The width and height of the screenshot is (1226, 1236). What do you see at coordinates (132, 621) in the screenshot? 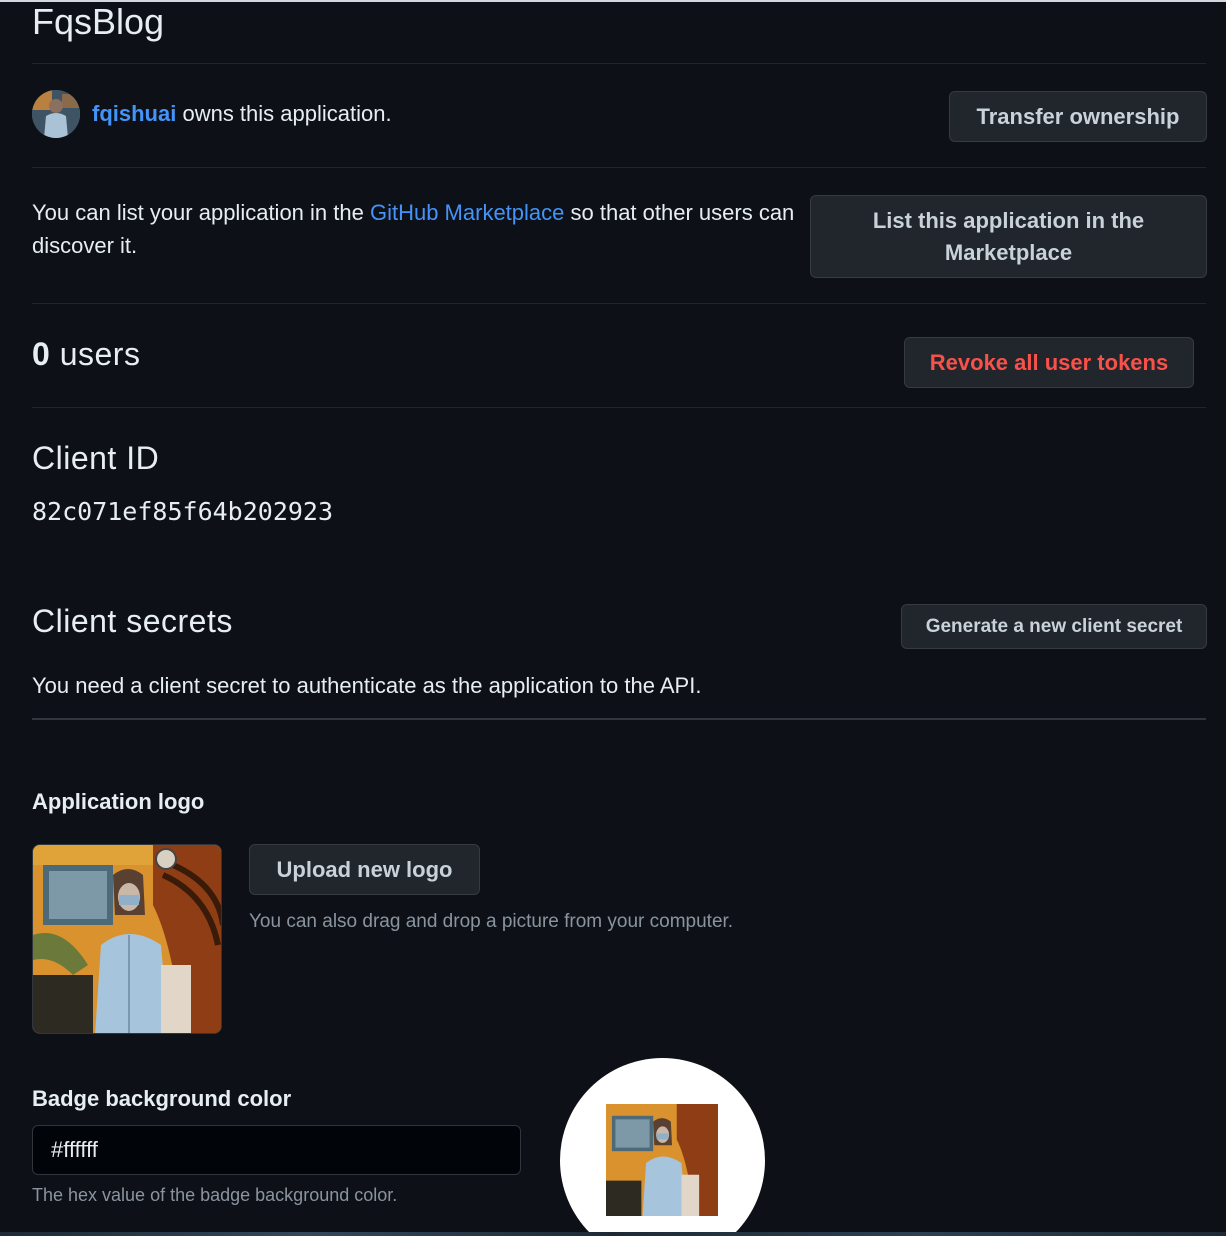
I see `client-secrets-heading: Client secrets` at bounding box center [132, 621].